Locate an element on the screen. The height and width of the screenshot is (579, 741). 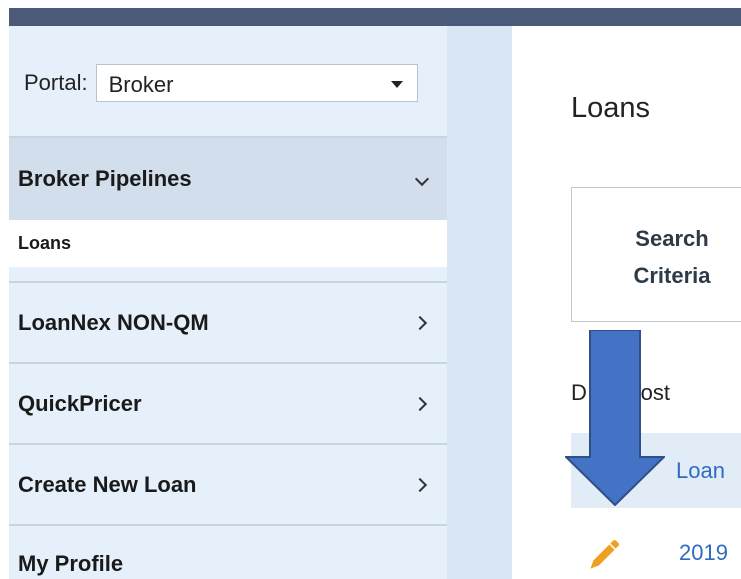
sidebar-item-label: QuickPricer is located at coordinates (80, 403).